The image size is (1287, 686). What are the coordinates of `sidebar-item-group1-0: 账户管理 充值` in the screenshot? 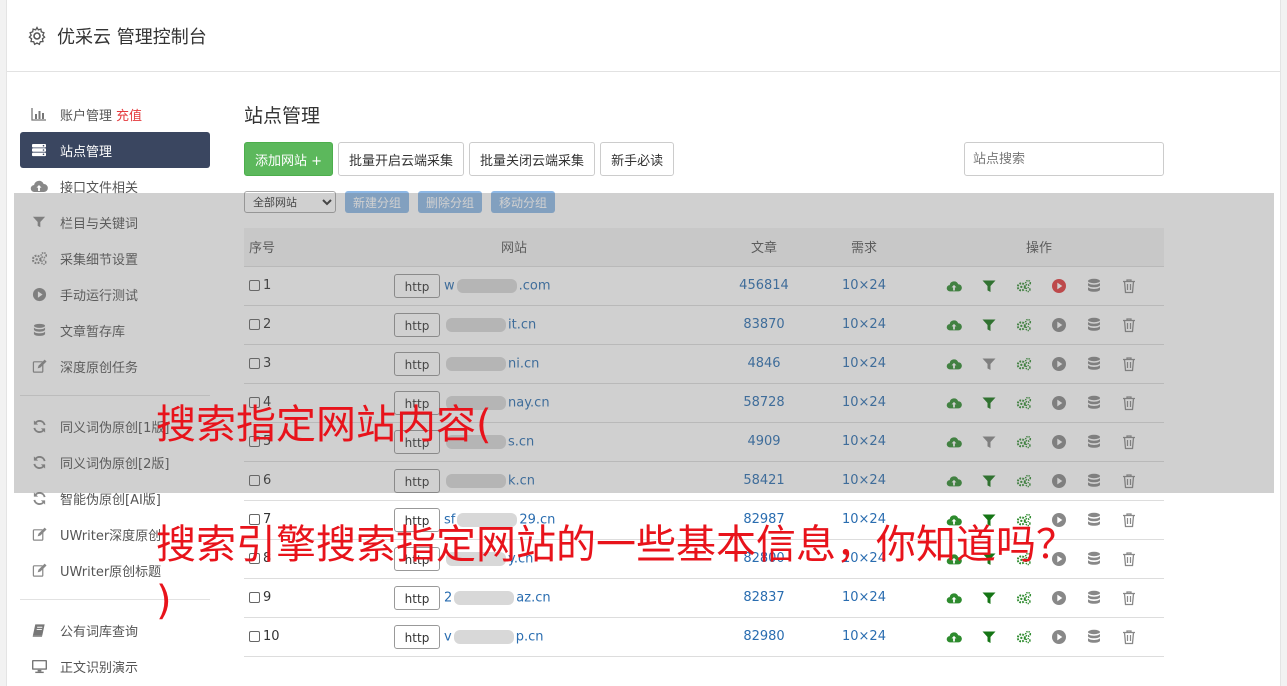 It's located at (115, 114).